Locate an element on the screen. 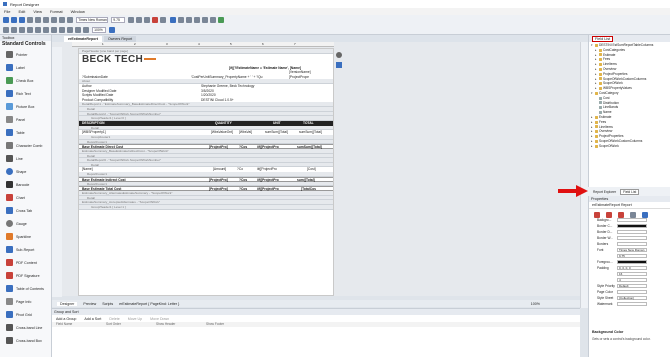 The width and height of the screenshot is (670, 357). tab-designer: Designer is located at coordinates (67, 303).